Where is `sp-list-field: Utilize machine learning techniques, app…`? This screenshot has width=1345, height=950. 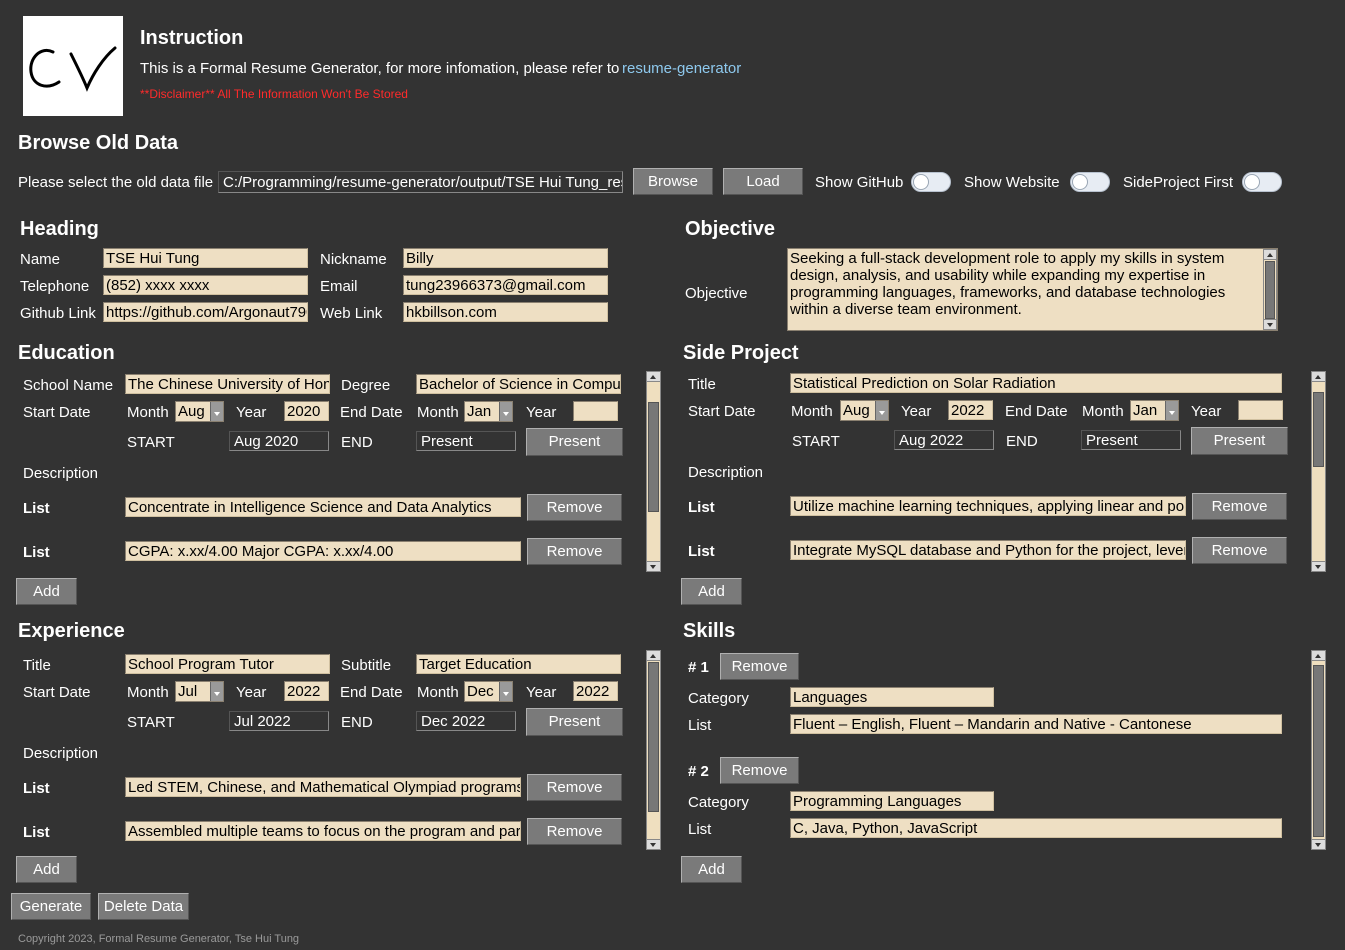 sp-list-field: Utilize machine learning techniques, app… is located at coordinates (988, 506).